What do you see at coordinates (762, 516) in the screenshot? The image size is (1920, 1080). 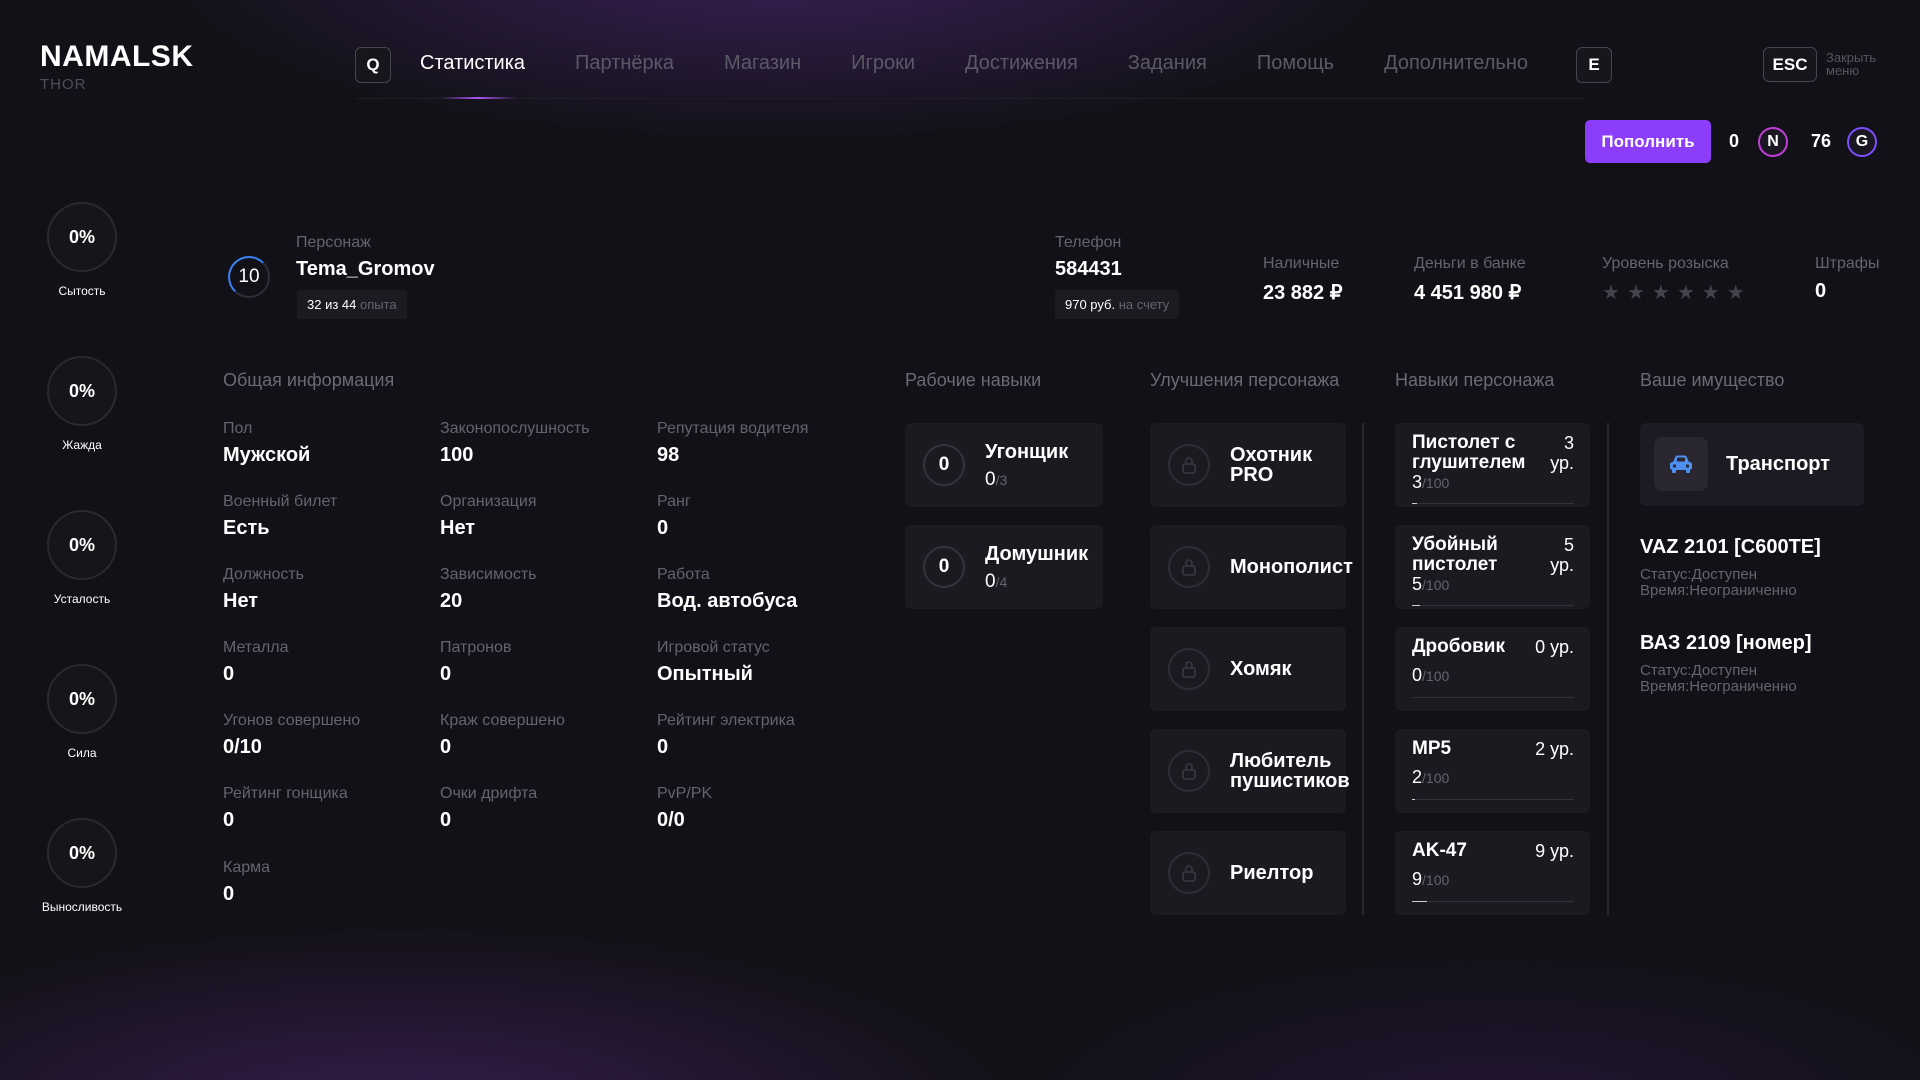 I see `info-rank: Ранг 0` at bounding box center [762, 516].